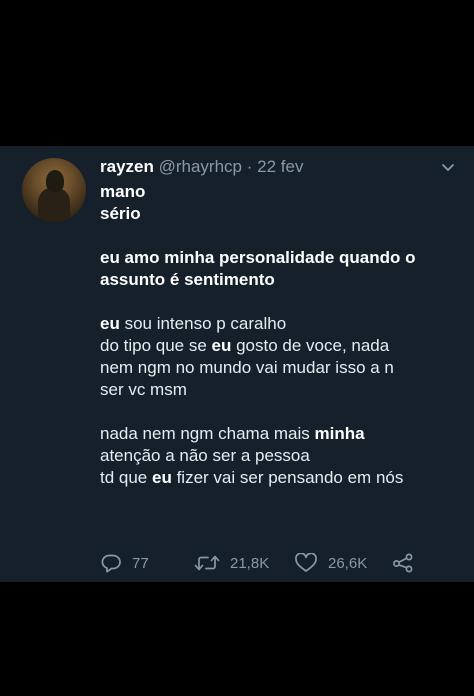 This screenshot has width=474, height=696. I want to click on author-name: rayzen, so click(127, 166).